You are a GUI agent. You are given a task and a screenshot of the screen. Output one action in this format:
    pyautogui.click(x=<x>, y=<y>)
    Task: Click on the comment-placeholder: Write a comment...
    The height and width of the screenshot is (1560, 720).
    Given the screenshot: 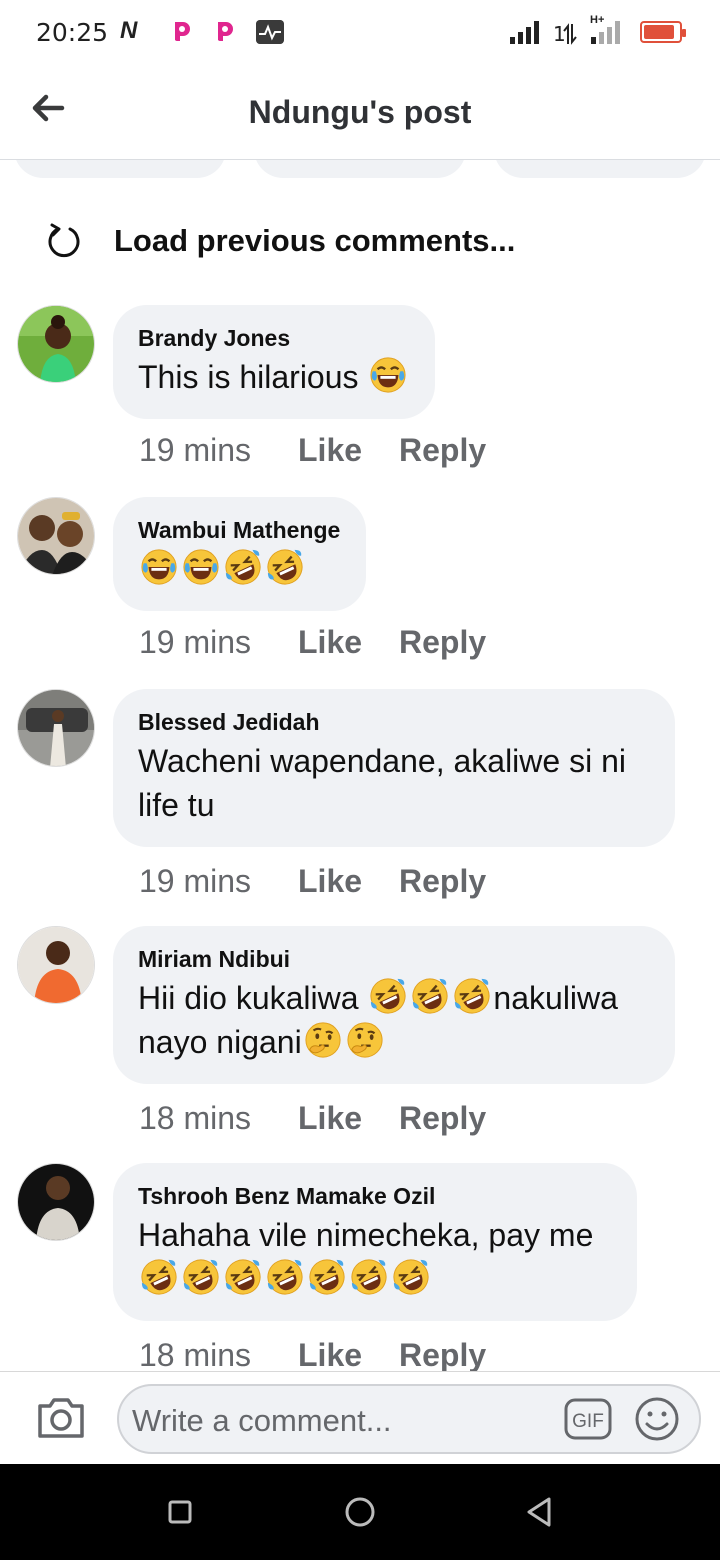 What is the action you would take?
    pyautogui.click(x=262, y=1420)
    